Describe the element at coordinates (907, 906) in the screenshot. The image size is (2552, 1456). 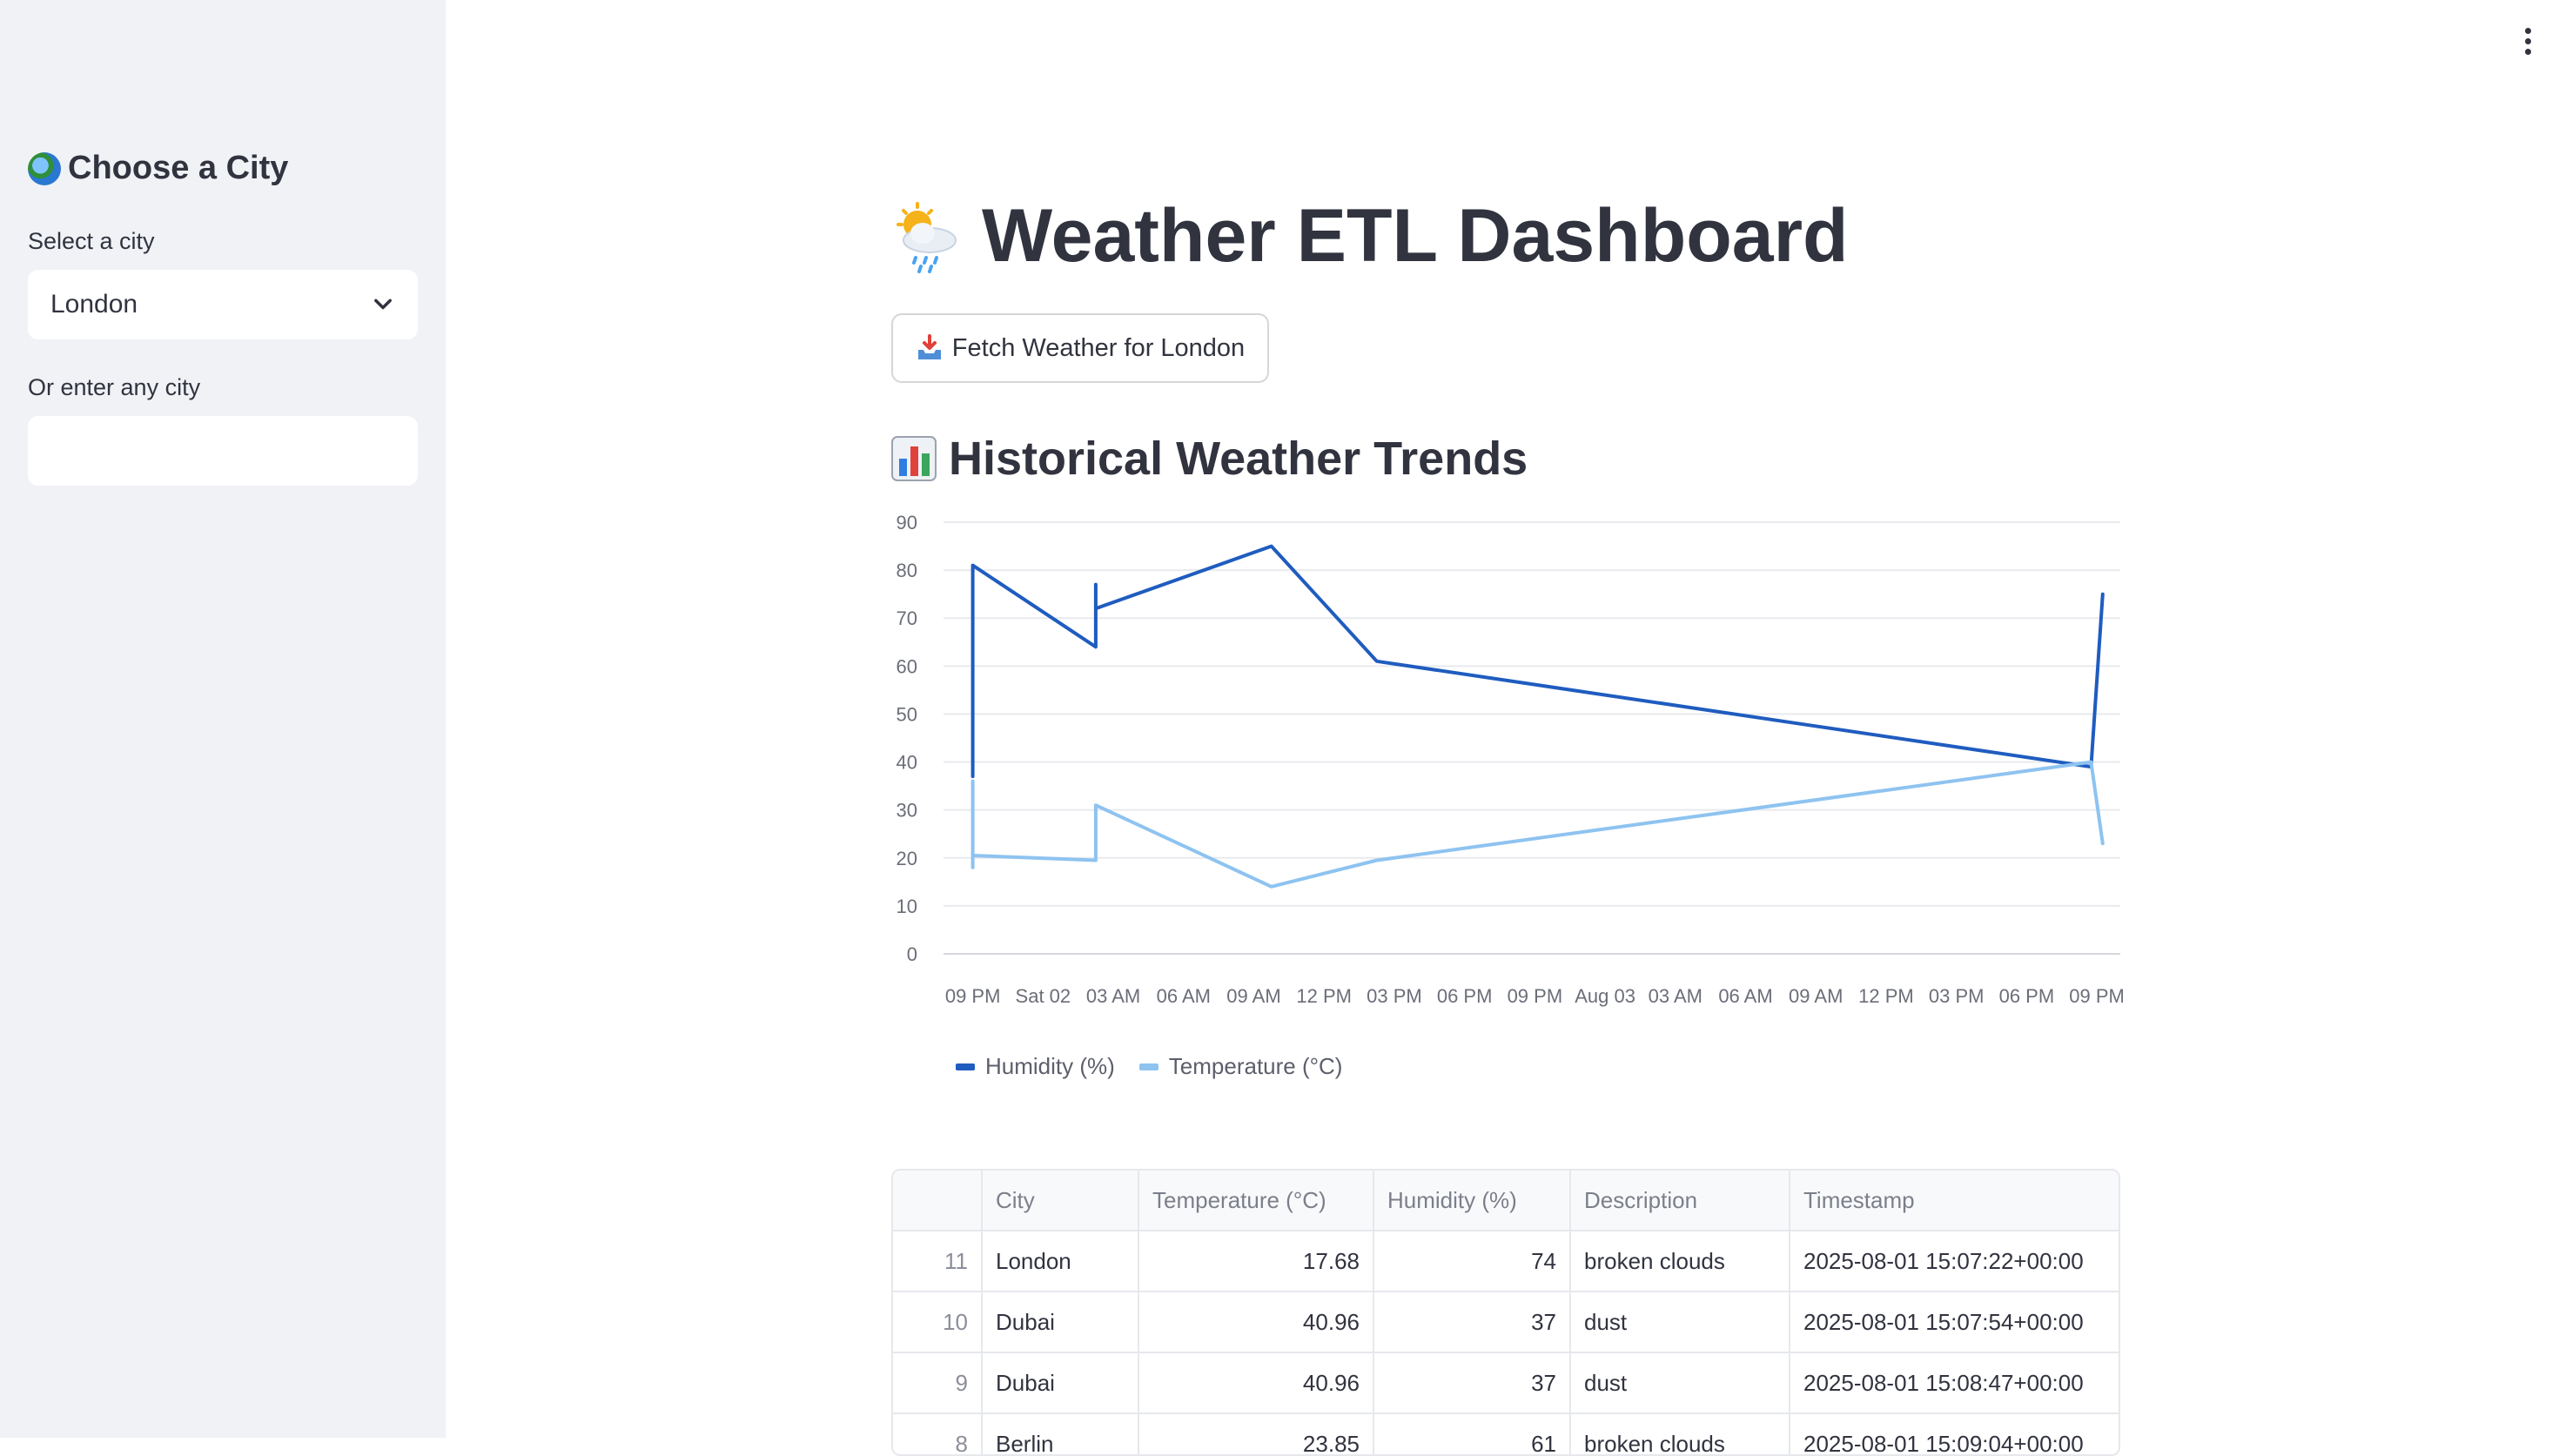
I see `y-tick-label: 10` at that location.